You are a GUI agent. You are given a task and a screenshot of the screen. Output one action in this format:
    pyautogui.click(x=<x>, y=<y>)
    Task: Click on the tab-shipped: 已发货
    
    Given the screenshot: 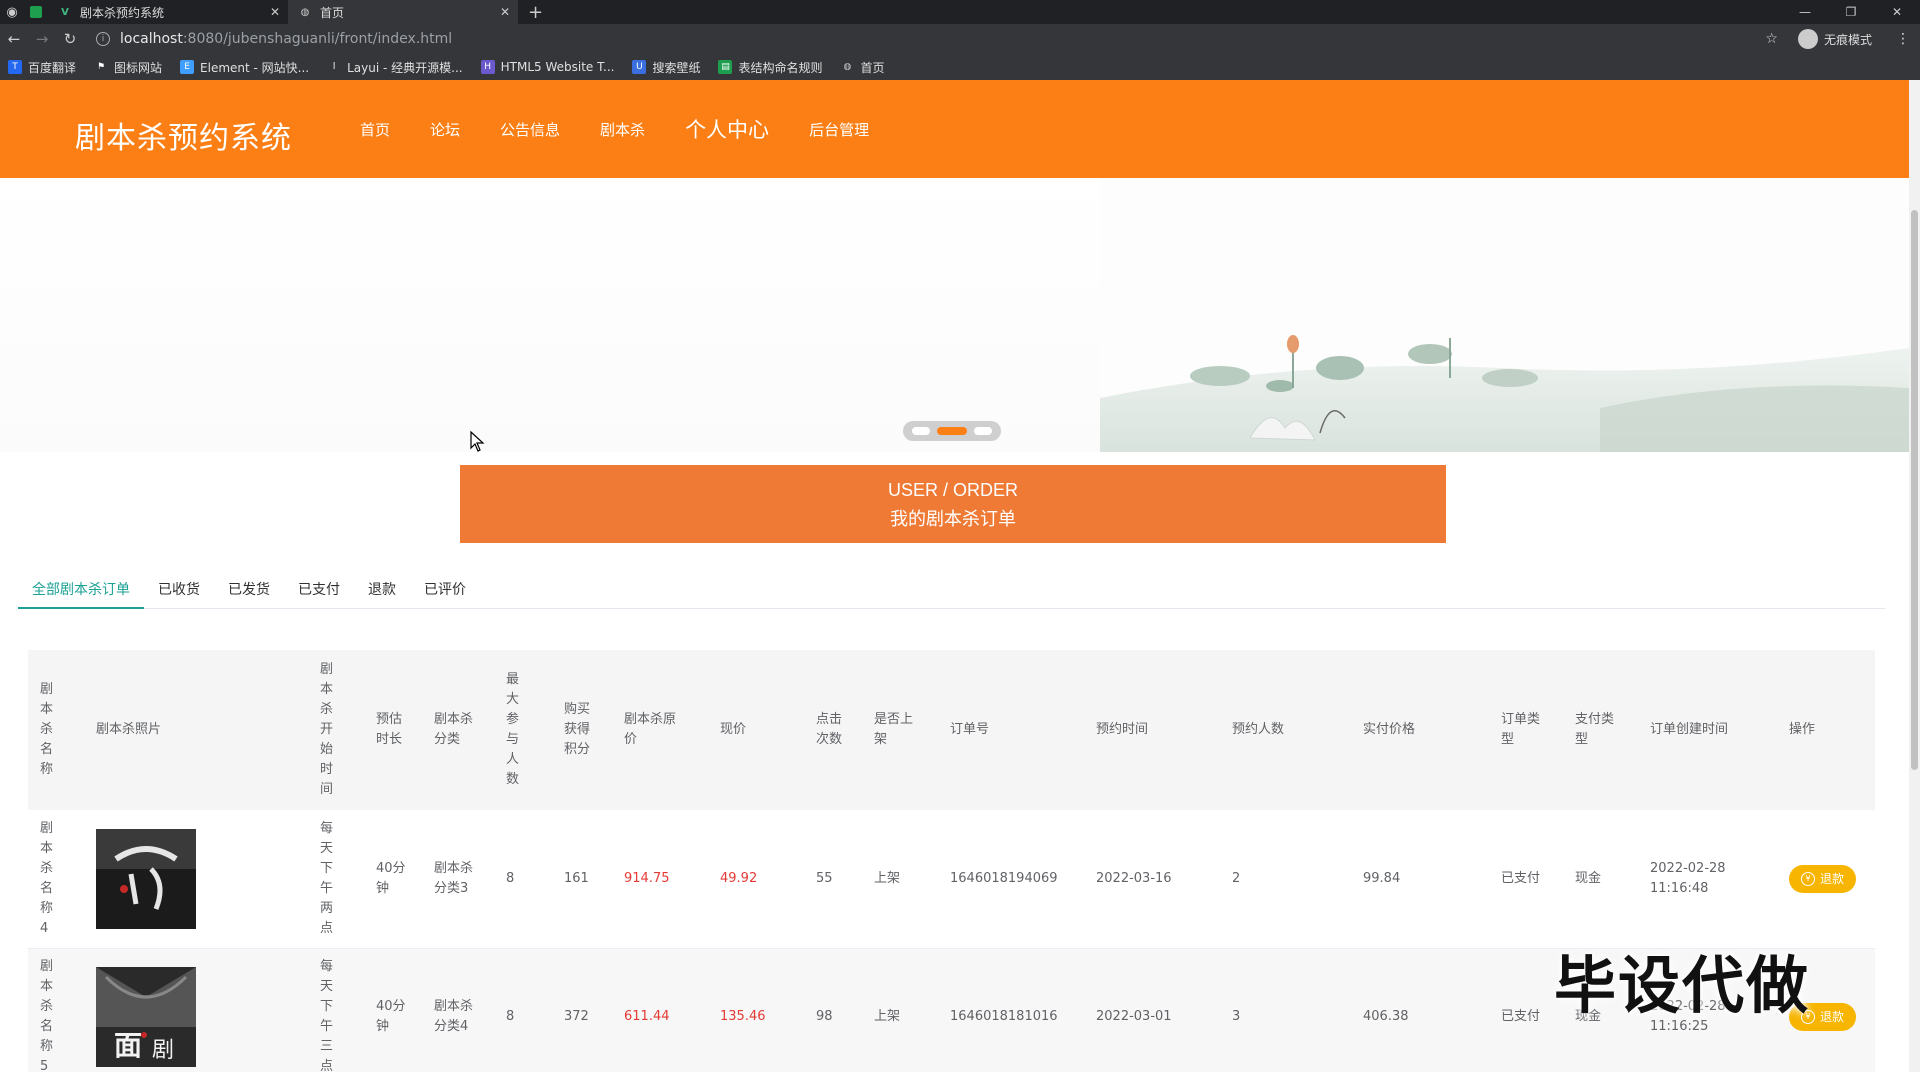 What is the action you would take?
    pyautogui.click(x=249, y=591)
    